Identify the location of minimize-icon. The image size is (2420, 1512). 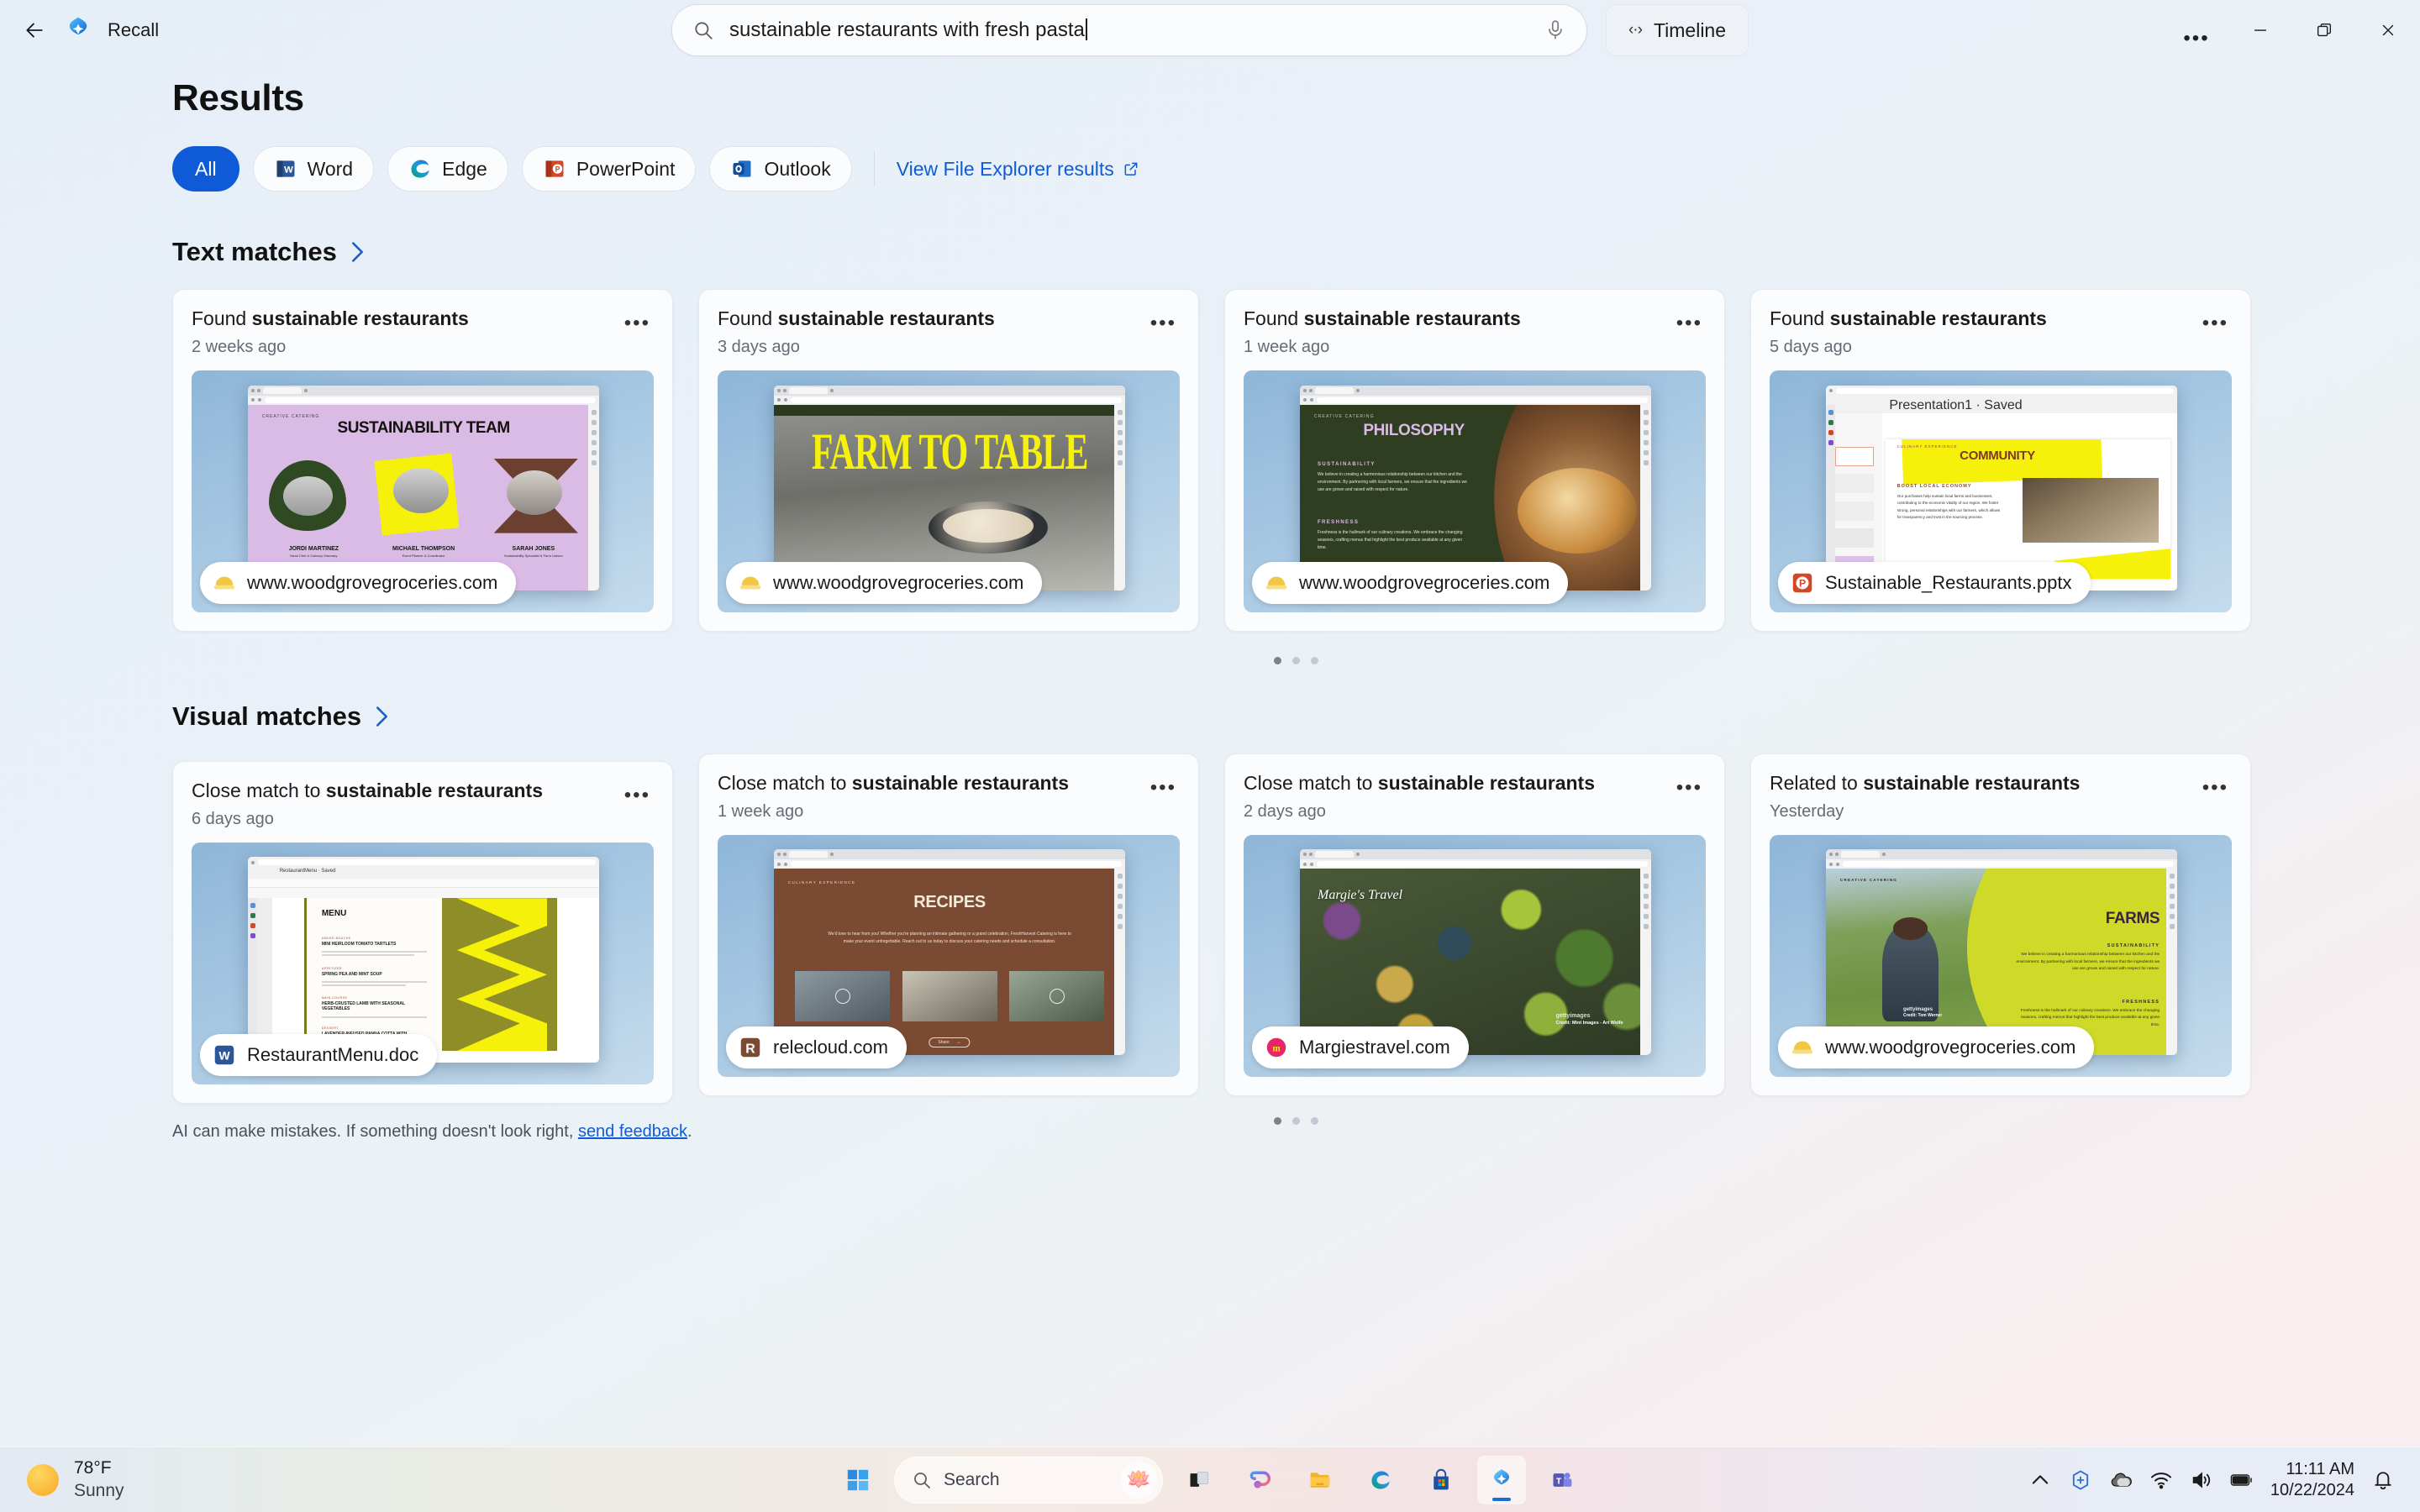
(2261, 30).